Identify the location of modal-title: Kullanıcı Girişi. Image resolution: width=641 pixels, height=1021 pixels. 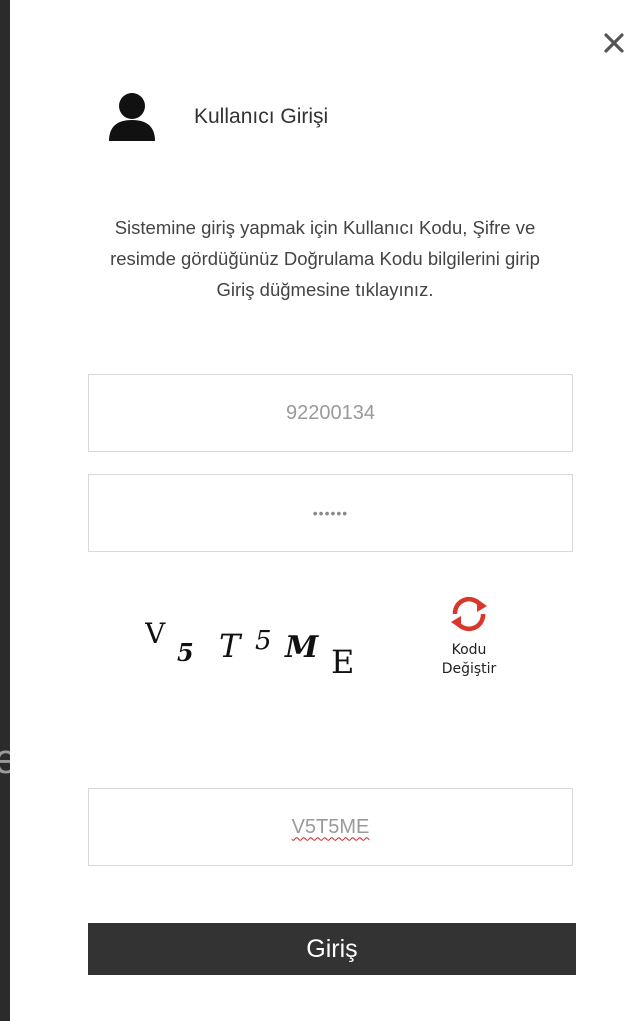
(261, 116).